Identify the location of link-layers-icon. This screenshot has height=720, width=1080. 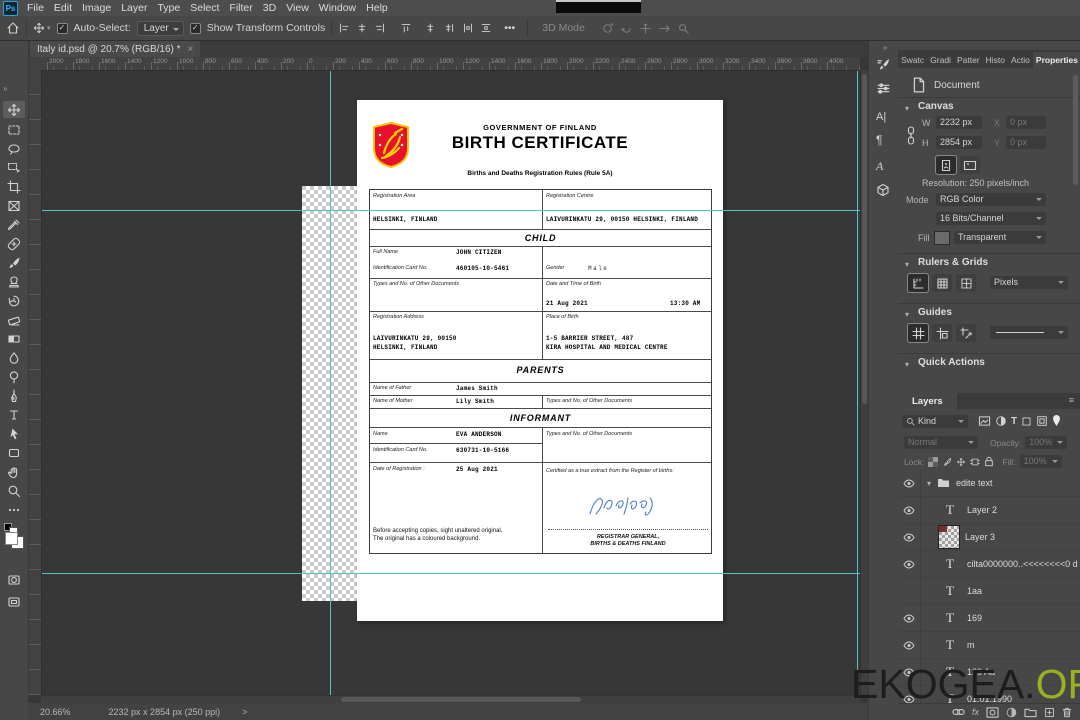
(958, 712).